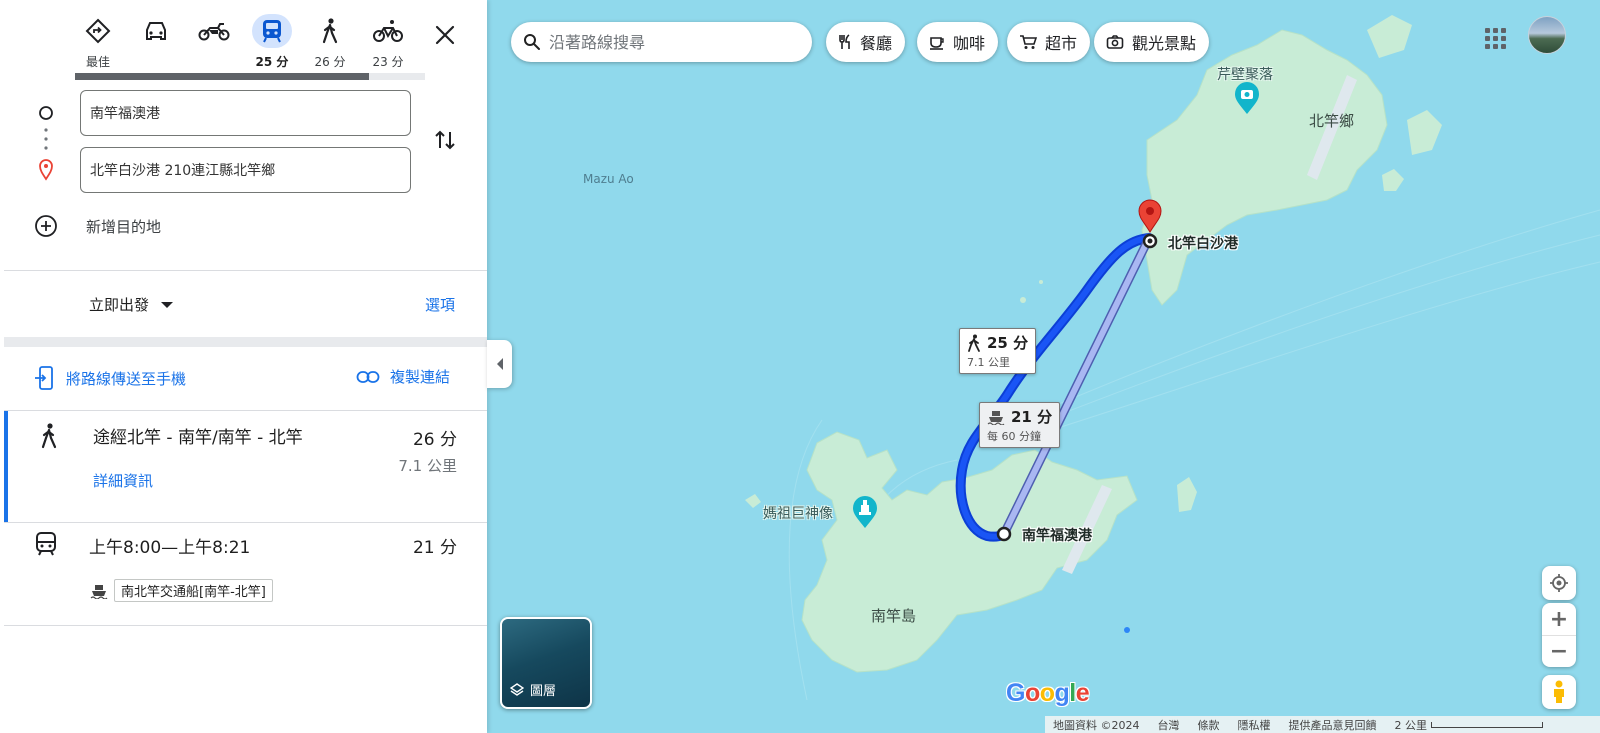 The width and height of the screenshot is (1600, 733). What do you see at coordinates (1096, 725) in the screenshot?
I see `map-data-credit: 地圖資料 ©2024` at bounding box center [1096, 725].